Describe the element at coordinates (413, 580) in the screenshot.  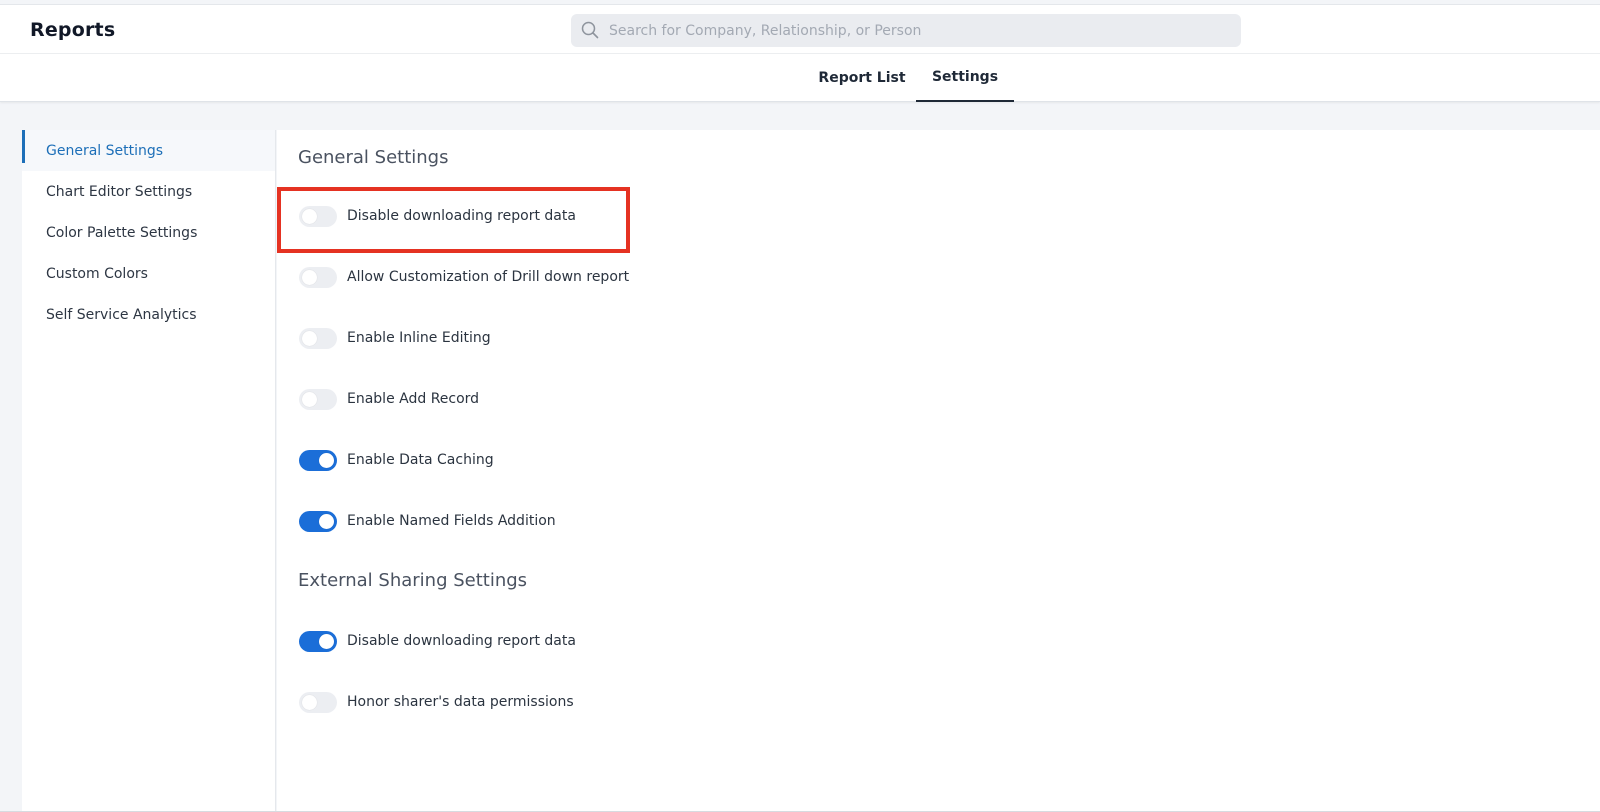
I see `external-sharing-settings-title: External Sharing Settings` at that location.